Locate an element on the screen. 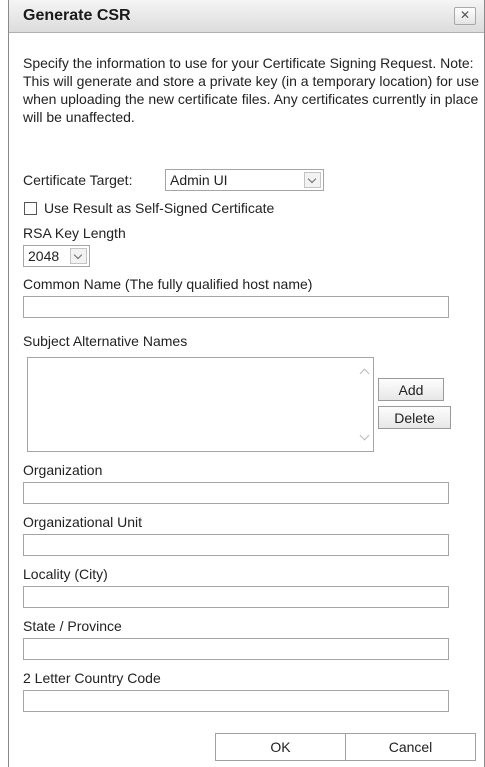 Image resolution: width=485 pixels, height=767 pixels. certificate-target-label: Certificate Target: is located at coordinates (78, 180).